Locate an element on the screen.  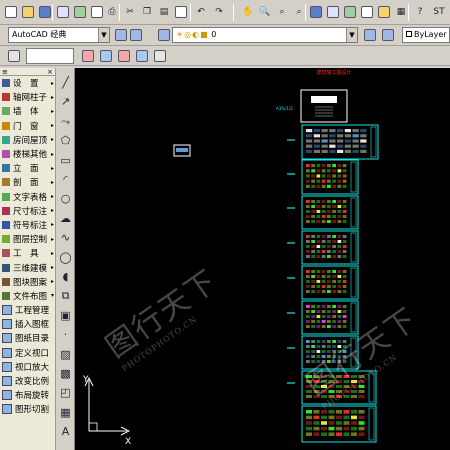
close-icon: × is located at coordinates (50, 72).